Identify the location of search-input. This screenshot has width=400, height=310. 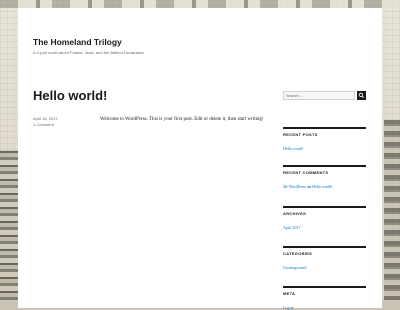
(319, 95).